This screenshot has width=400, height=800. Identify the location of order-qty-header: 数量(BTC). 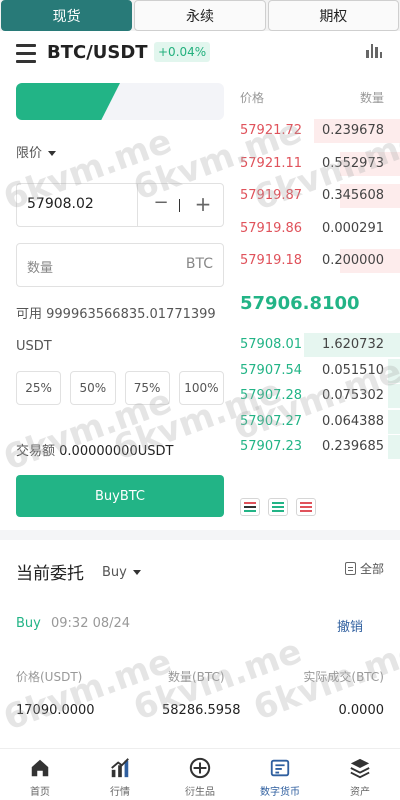
(196, 677).